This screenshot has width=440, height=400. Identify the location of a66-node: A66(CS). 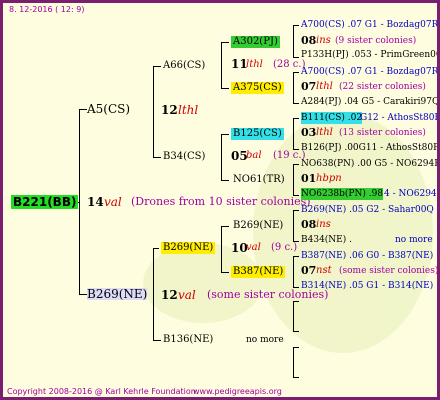
(184, 66).